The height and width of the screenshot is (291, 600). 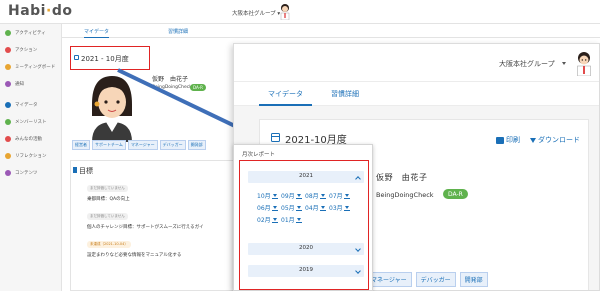 What do you see at coordinates (300, 12) in the screenshot?
I see `bg-header: Habi·do 大阪本社グループ ▾` at bounding box center [300, 12].